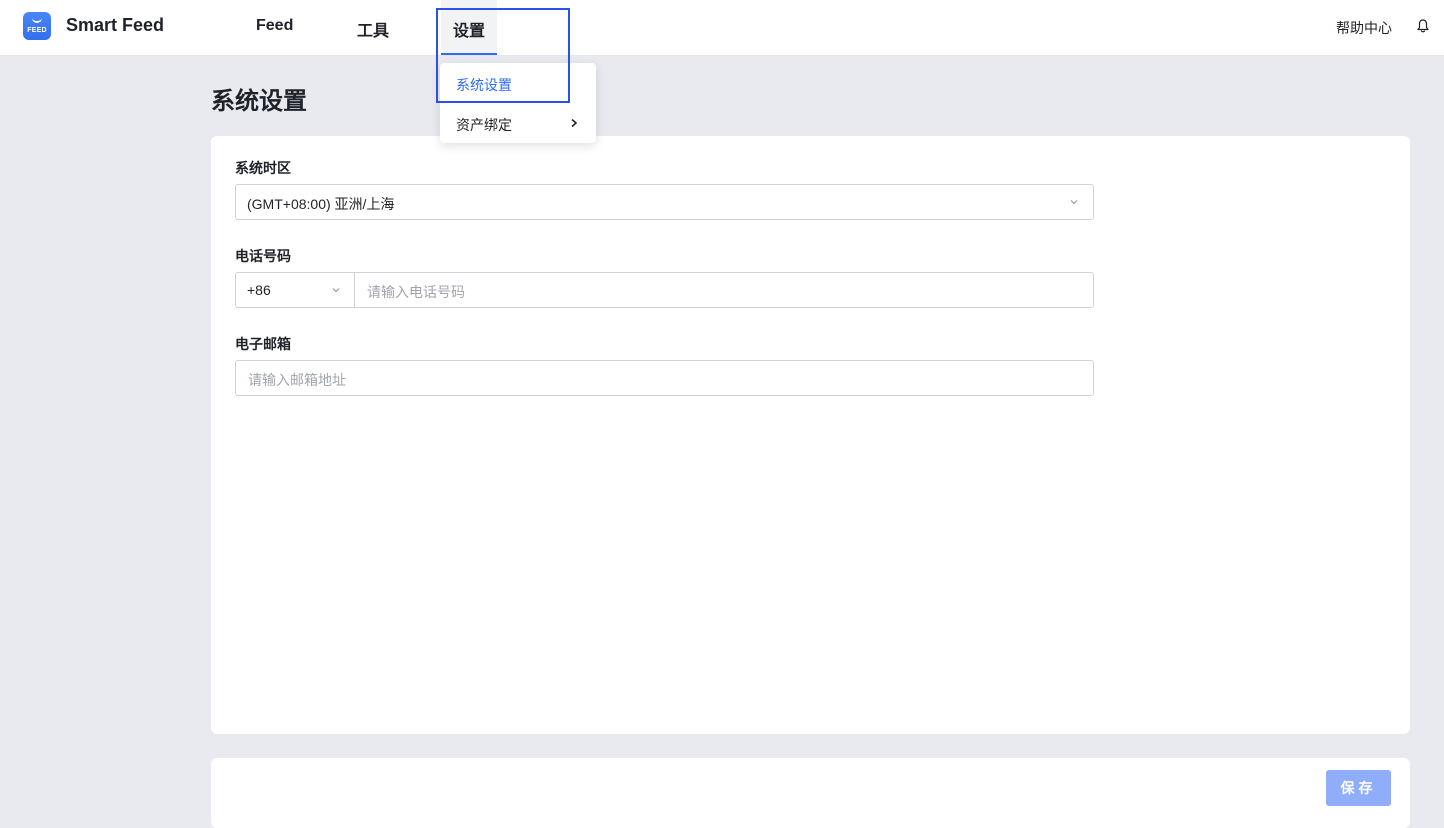  What do you see at coordinates (469, 29) in the screenshot?
I see `nav-item-settings: 设置` at bounding box center [469, 29].